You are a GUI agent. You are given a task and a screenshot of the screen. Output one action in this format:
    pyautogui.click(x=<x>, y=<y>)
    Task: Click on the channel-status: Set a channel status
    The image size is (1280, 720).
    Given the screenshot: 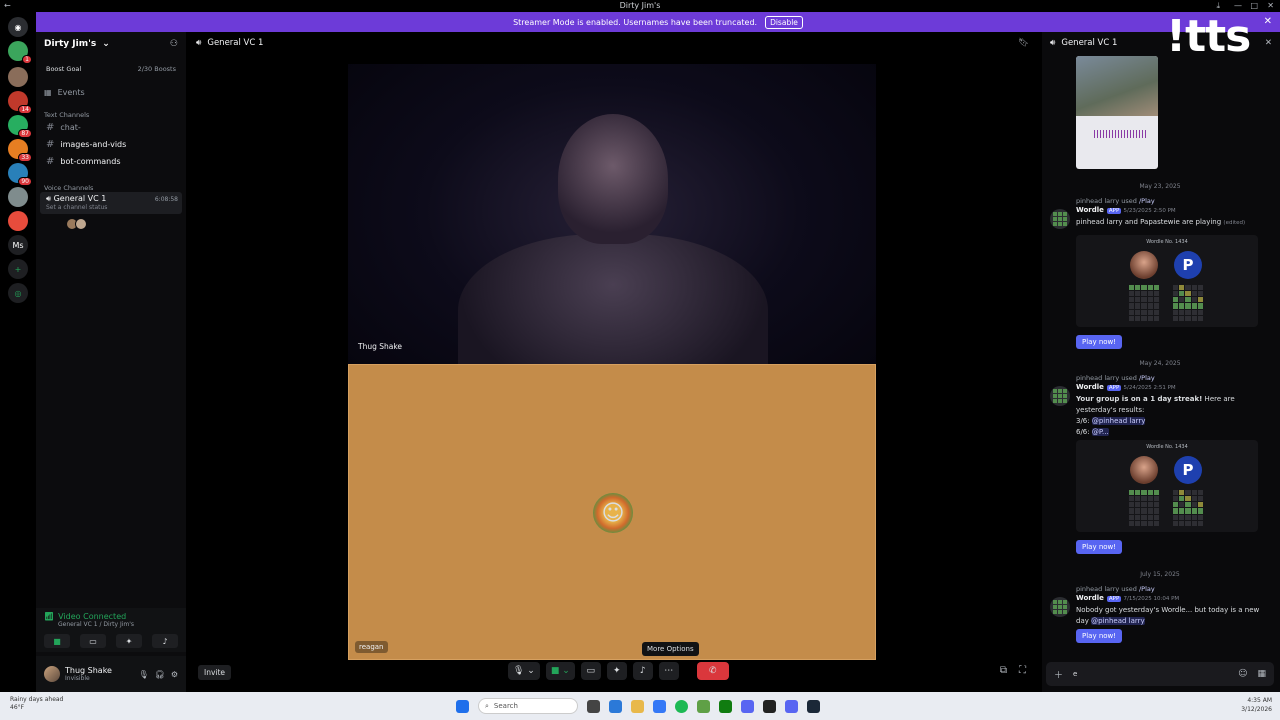 What is the action you would take?
    pyautogui.click(x=111, y=207)
    